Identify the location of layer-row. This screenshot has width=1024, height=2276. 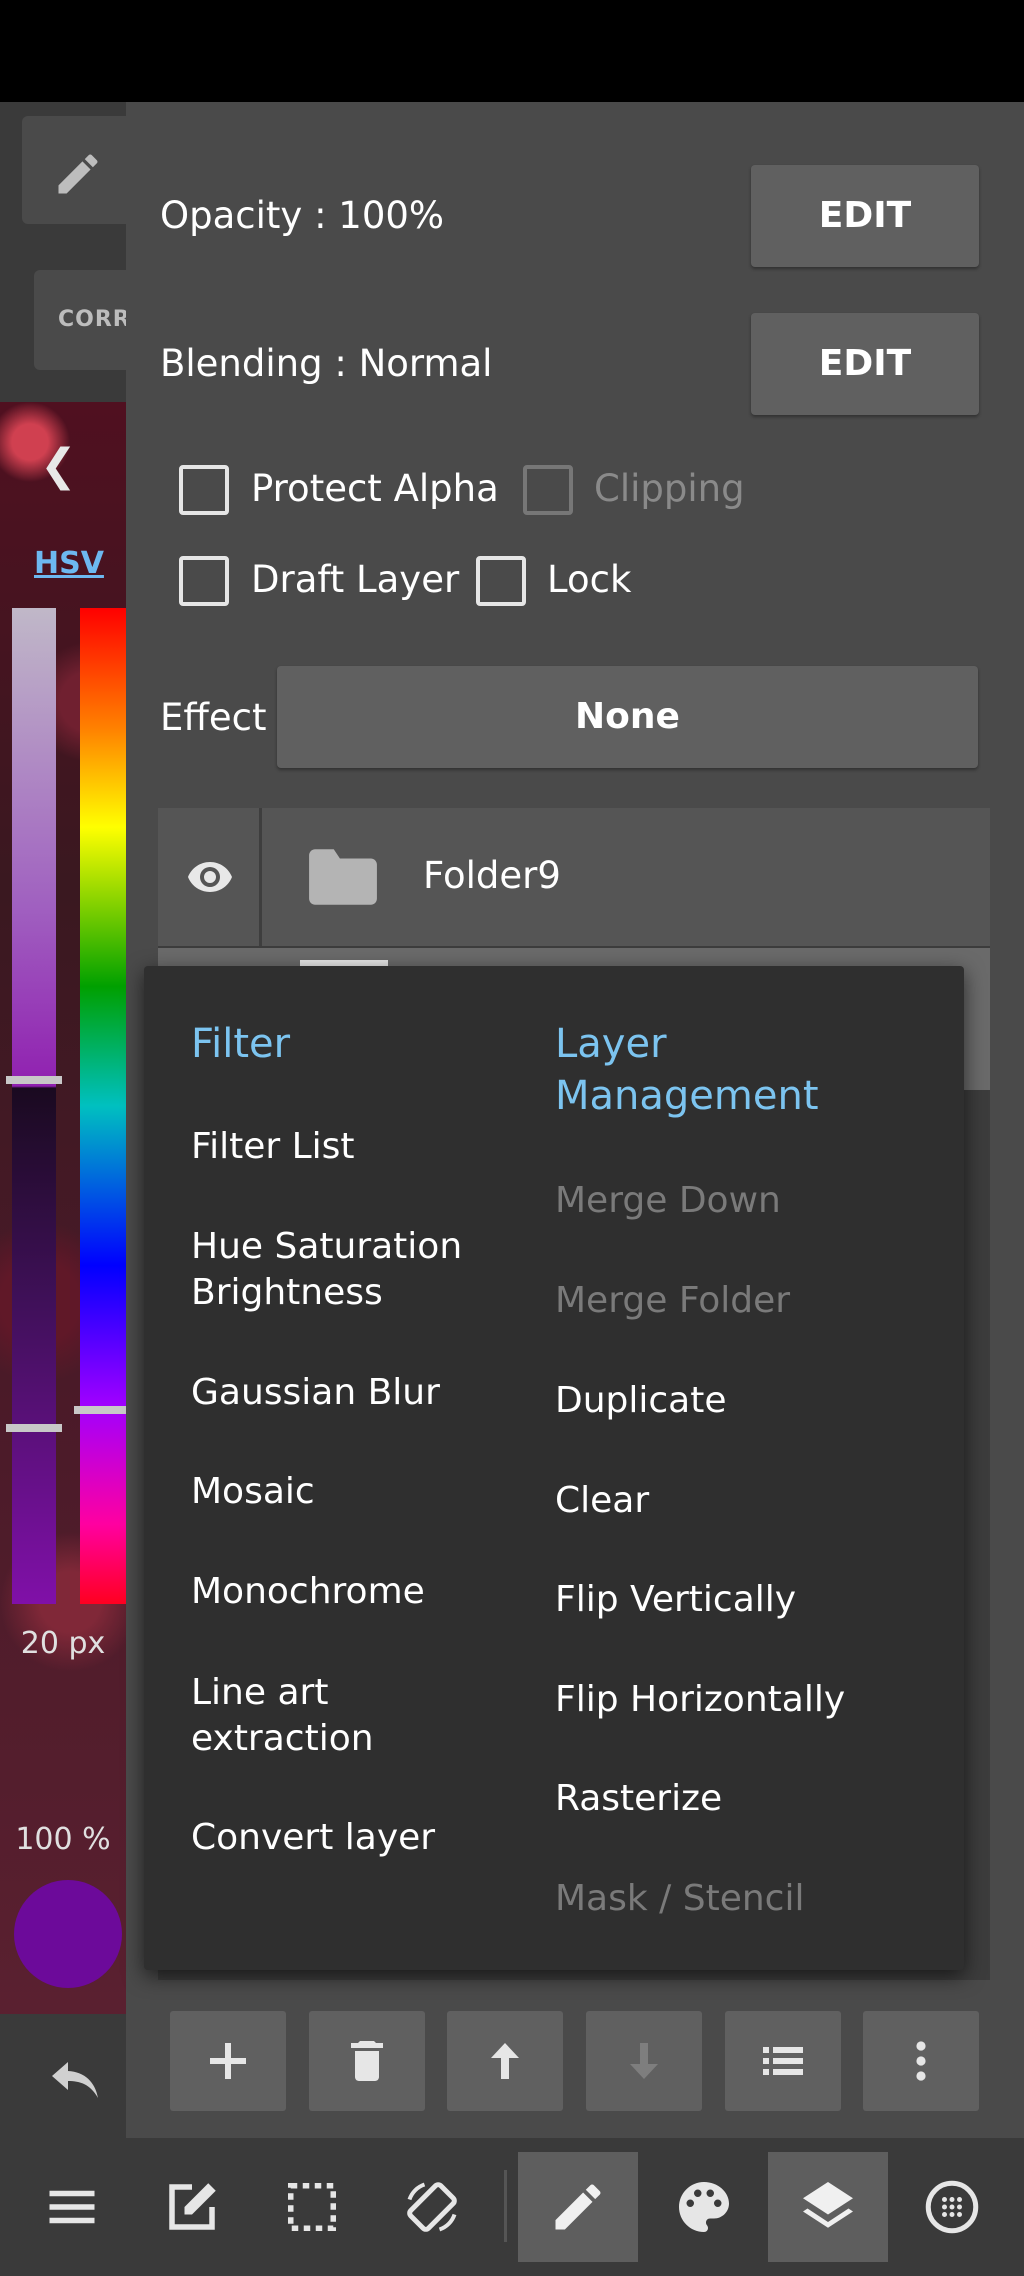
(574, 877).